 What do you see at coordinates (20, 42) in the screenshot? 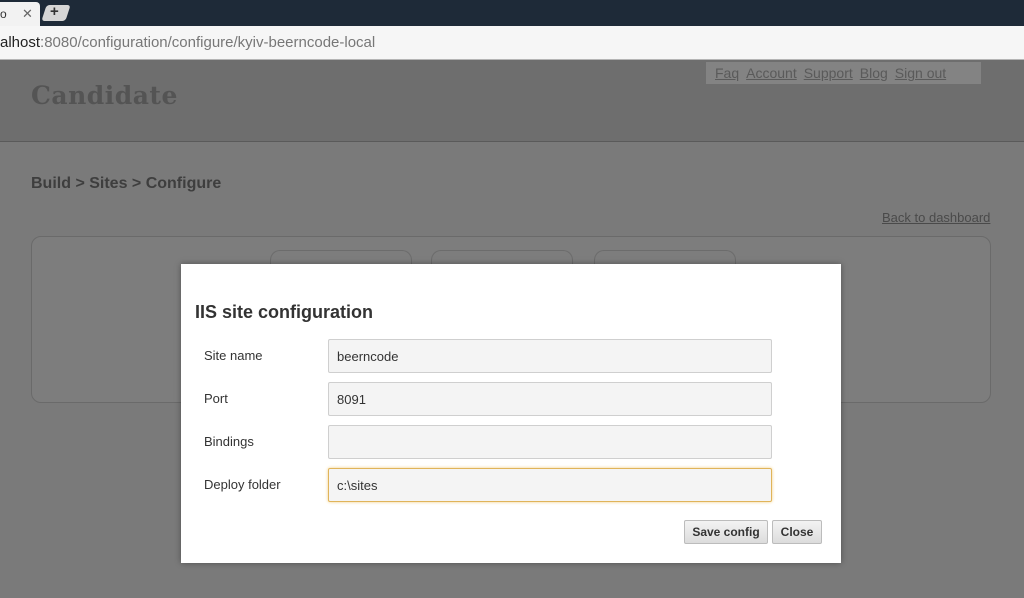
I see `url-host: alhost` at bounding box center [20, 42].